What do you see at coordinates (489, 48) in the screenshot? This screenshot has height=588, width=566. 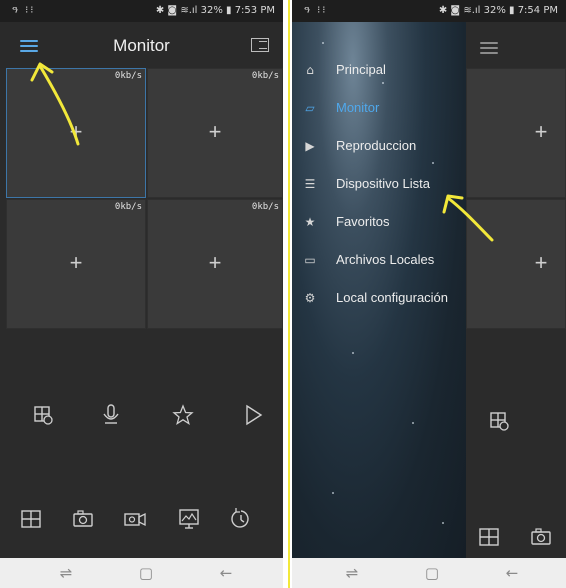 I see `hamburger-menu-icon` at bounding box center [489, 48].